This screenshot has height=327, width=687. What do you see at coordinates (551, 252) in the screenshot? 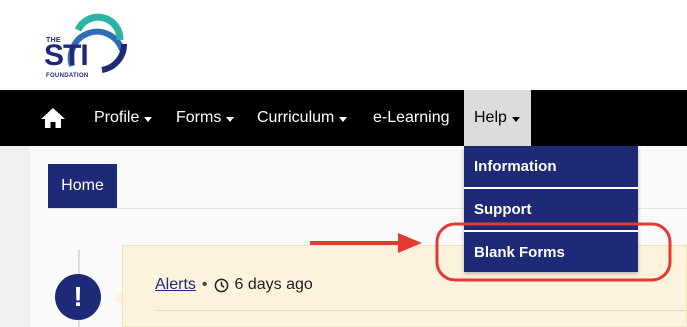
I see `help-menu-blank-forms: Blank Forms` at bounding box center [551, 252].